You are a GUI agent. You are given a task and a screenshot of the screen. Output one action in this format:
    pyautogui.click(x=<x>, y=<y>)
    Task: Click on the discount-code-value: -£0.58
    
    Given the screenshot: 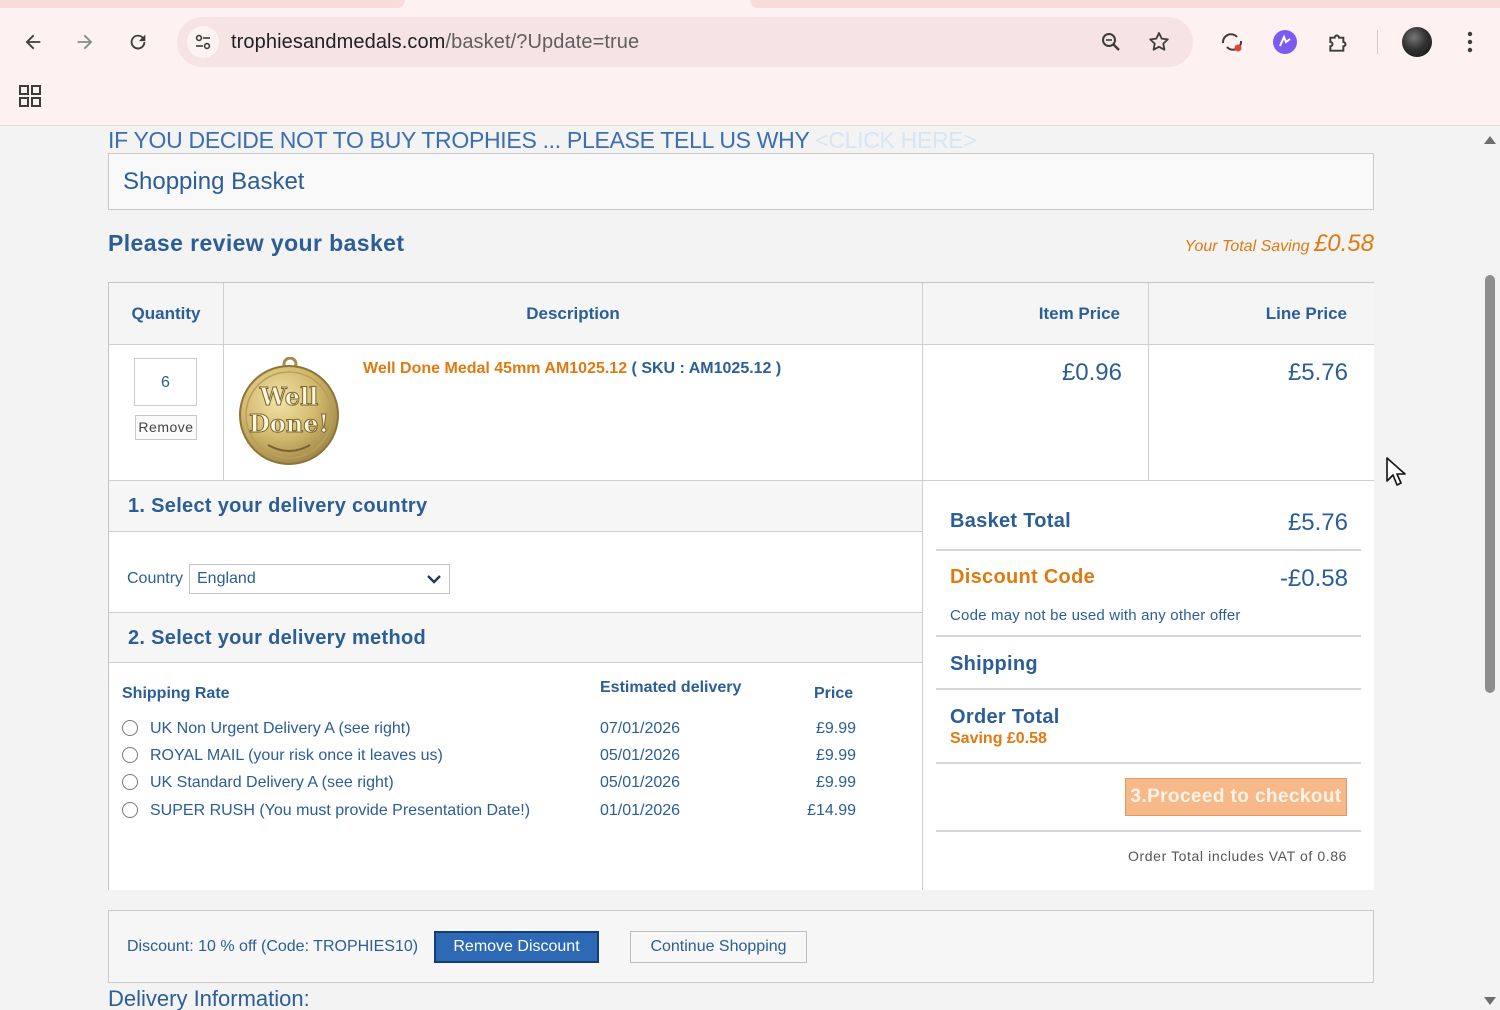 What is the action you would take?
    pyautogui.click(x=1313, y=578)
    